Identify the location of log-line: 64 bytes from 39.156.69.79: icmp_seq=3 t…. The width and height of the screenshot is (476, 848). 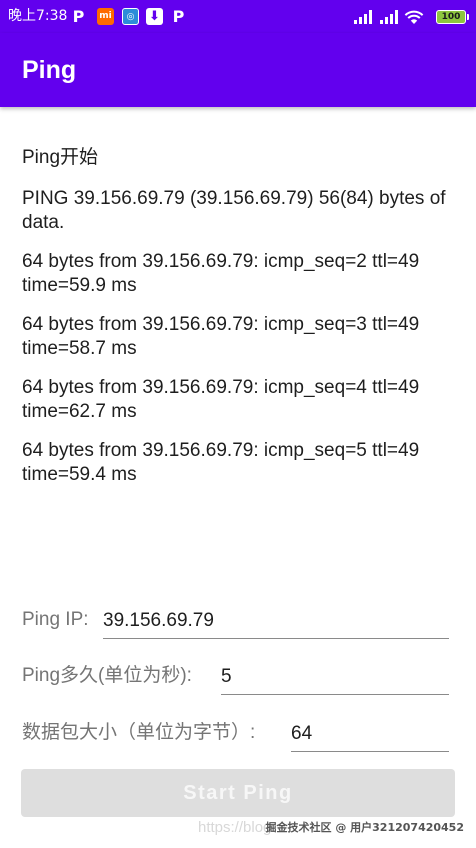
(223, 336).